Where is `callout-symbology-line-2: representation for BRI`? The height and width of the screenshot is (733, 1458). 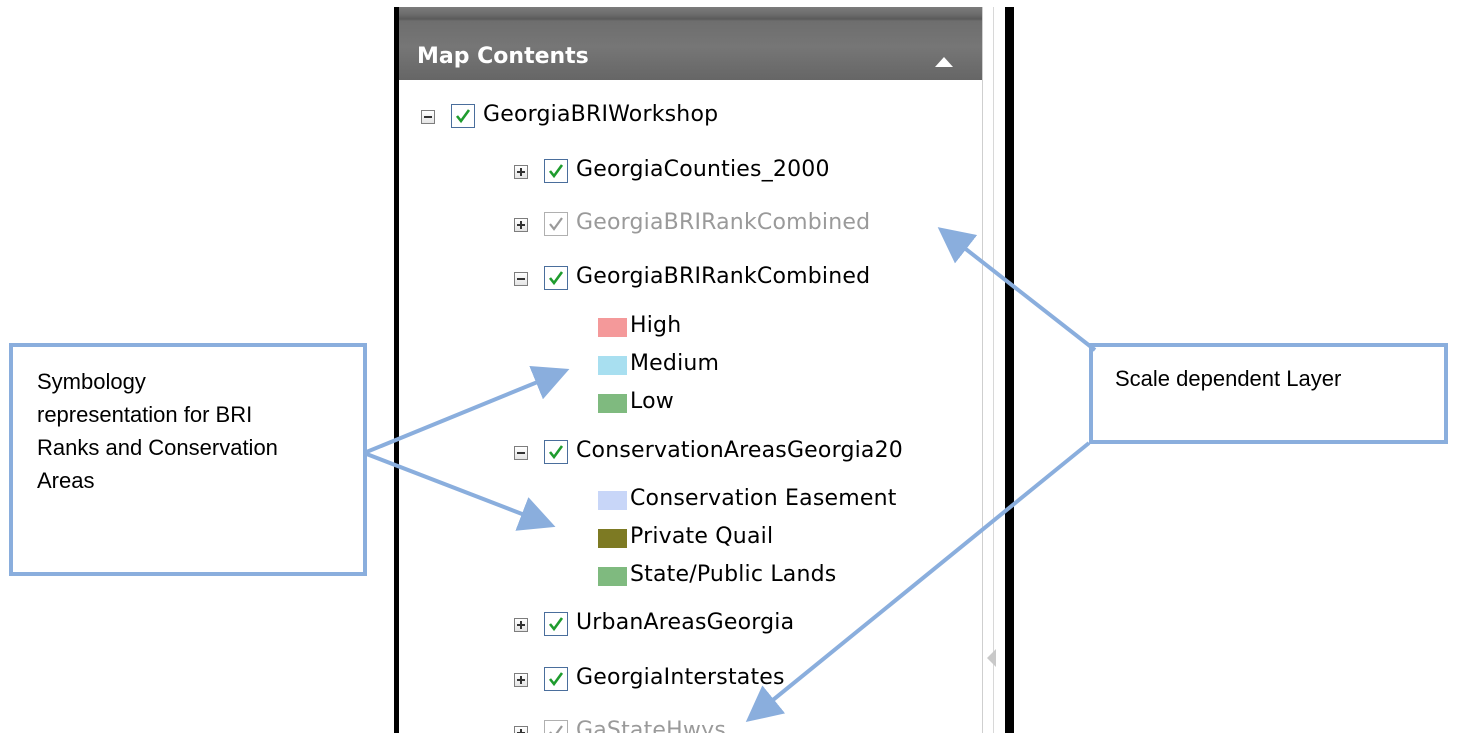
callout-symbology-line-2: representation for BRI is located at coordinates (145, 414).